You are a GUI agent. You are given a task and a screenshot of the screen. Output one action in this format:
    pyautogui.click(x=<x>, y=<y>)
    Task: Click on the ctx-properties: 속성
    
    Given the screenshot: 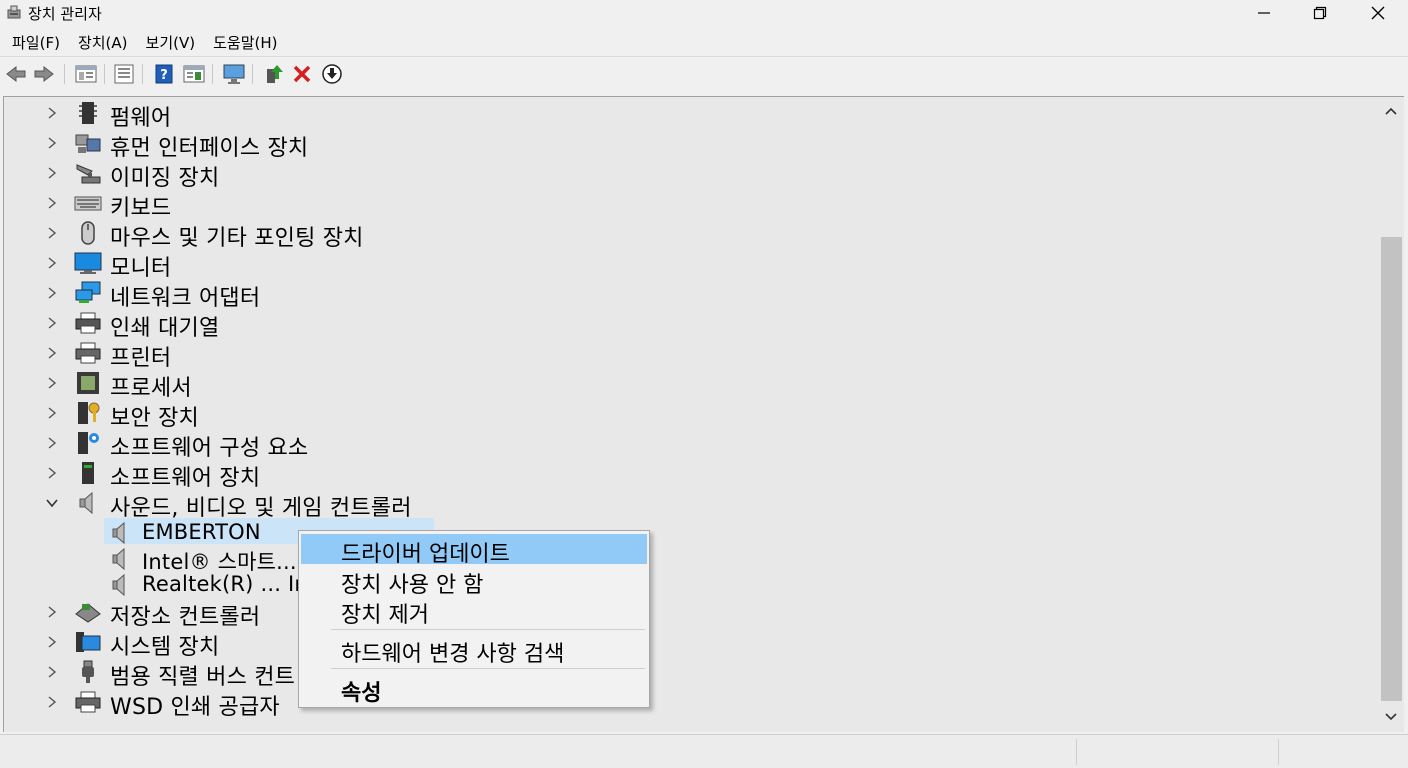 What is the action you would take?
    pyautogui.click(x=474, y=689)
    